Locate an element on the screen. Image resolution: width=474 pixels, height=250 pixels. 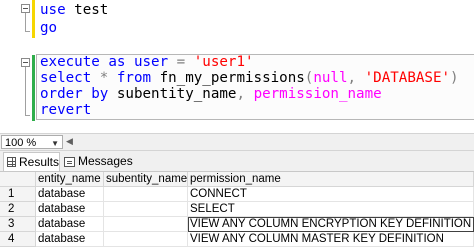
change-marker-unsaved is located at coordinates (33, 19).